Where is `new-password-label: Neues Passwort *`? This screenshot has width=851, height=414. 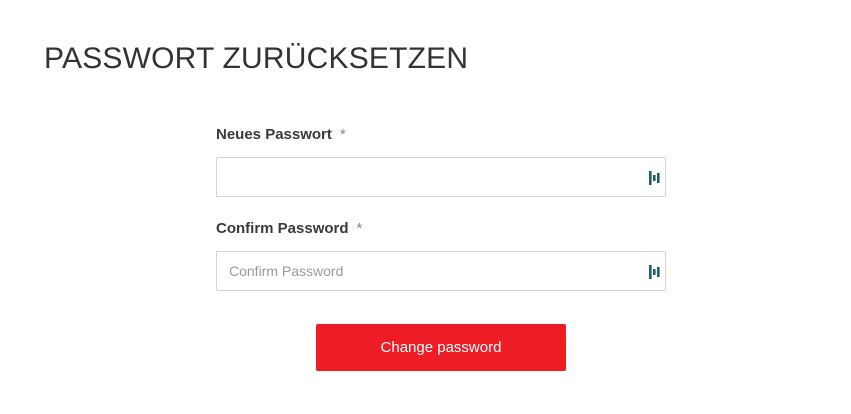 new-password-label: Neues Passwort * is located at coordinates (441, 135).